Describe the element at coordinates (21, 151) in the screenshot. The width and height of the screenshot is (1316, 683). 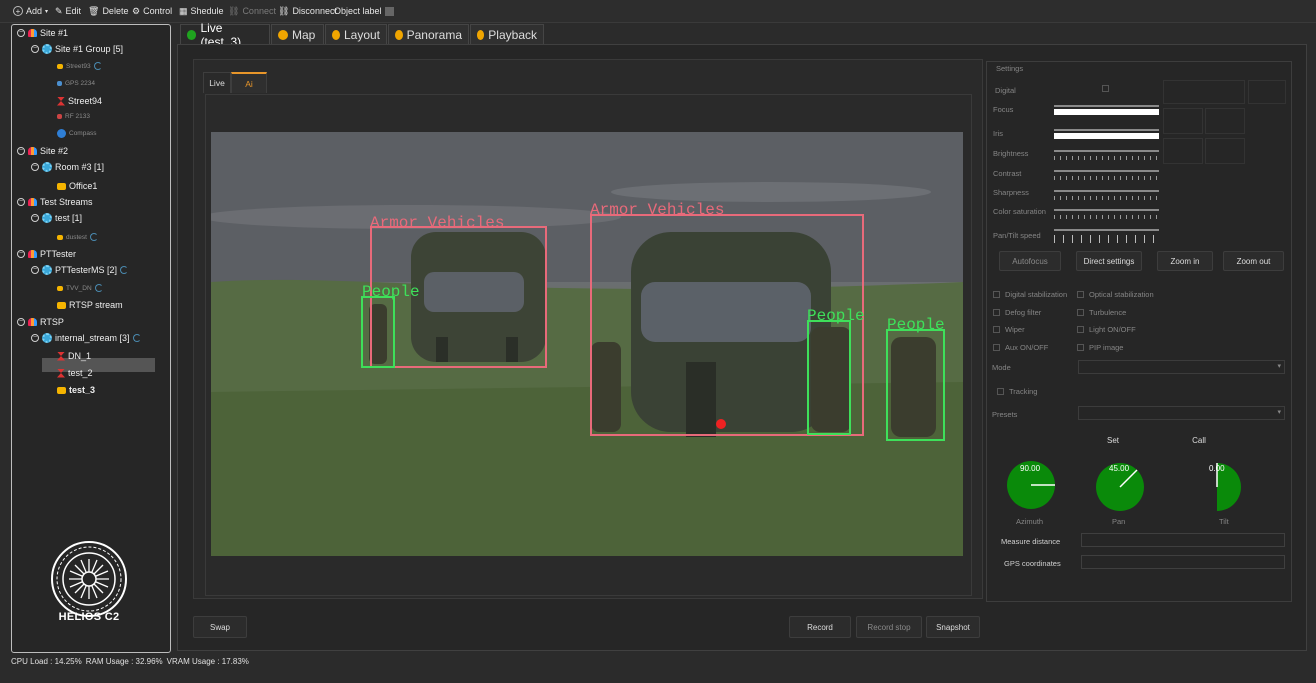
I see `collapse-icon: −` at that location.